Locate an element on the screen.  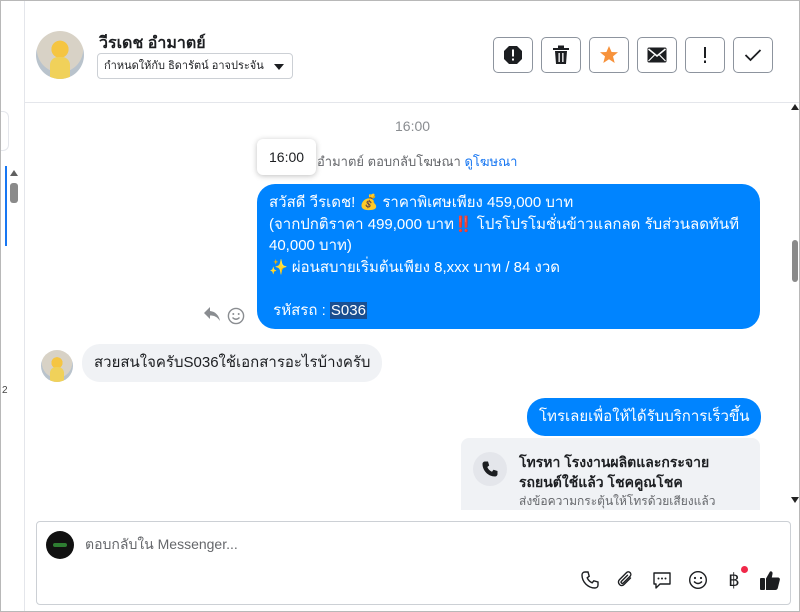
spam-icon is located at coordinates (513, 55).